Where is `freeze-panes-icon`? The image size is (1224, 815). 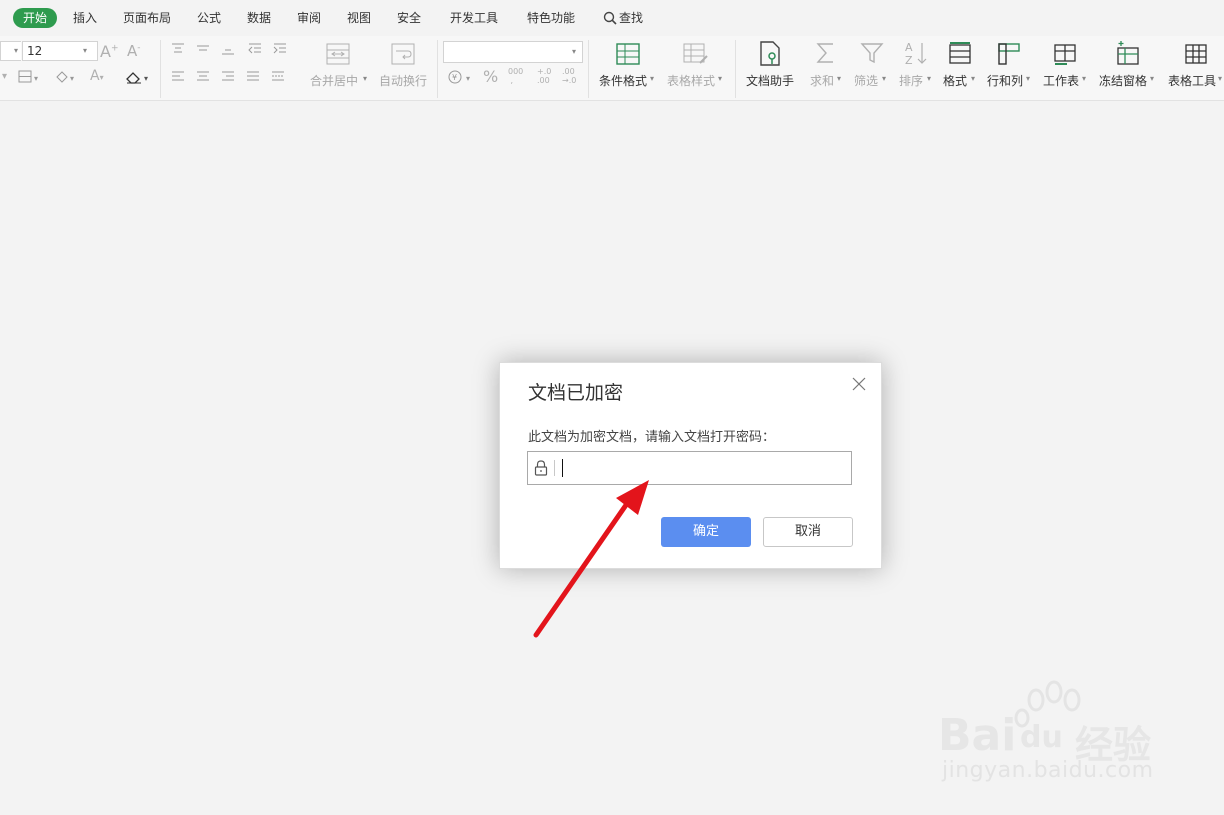
freeze-panes-icon is located at coordinates (1128, 53).